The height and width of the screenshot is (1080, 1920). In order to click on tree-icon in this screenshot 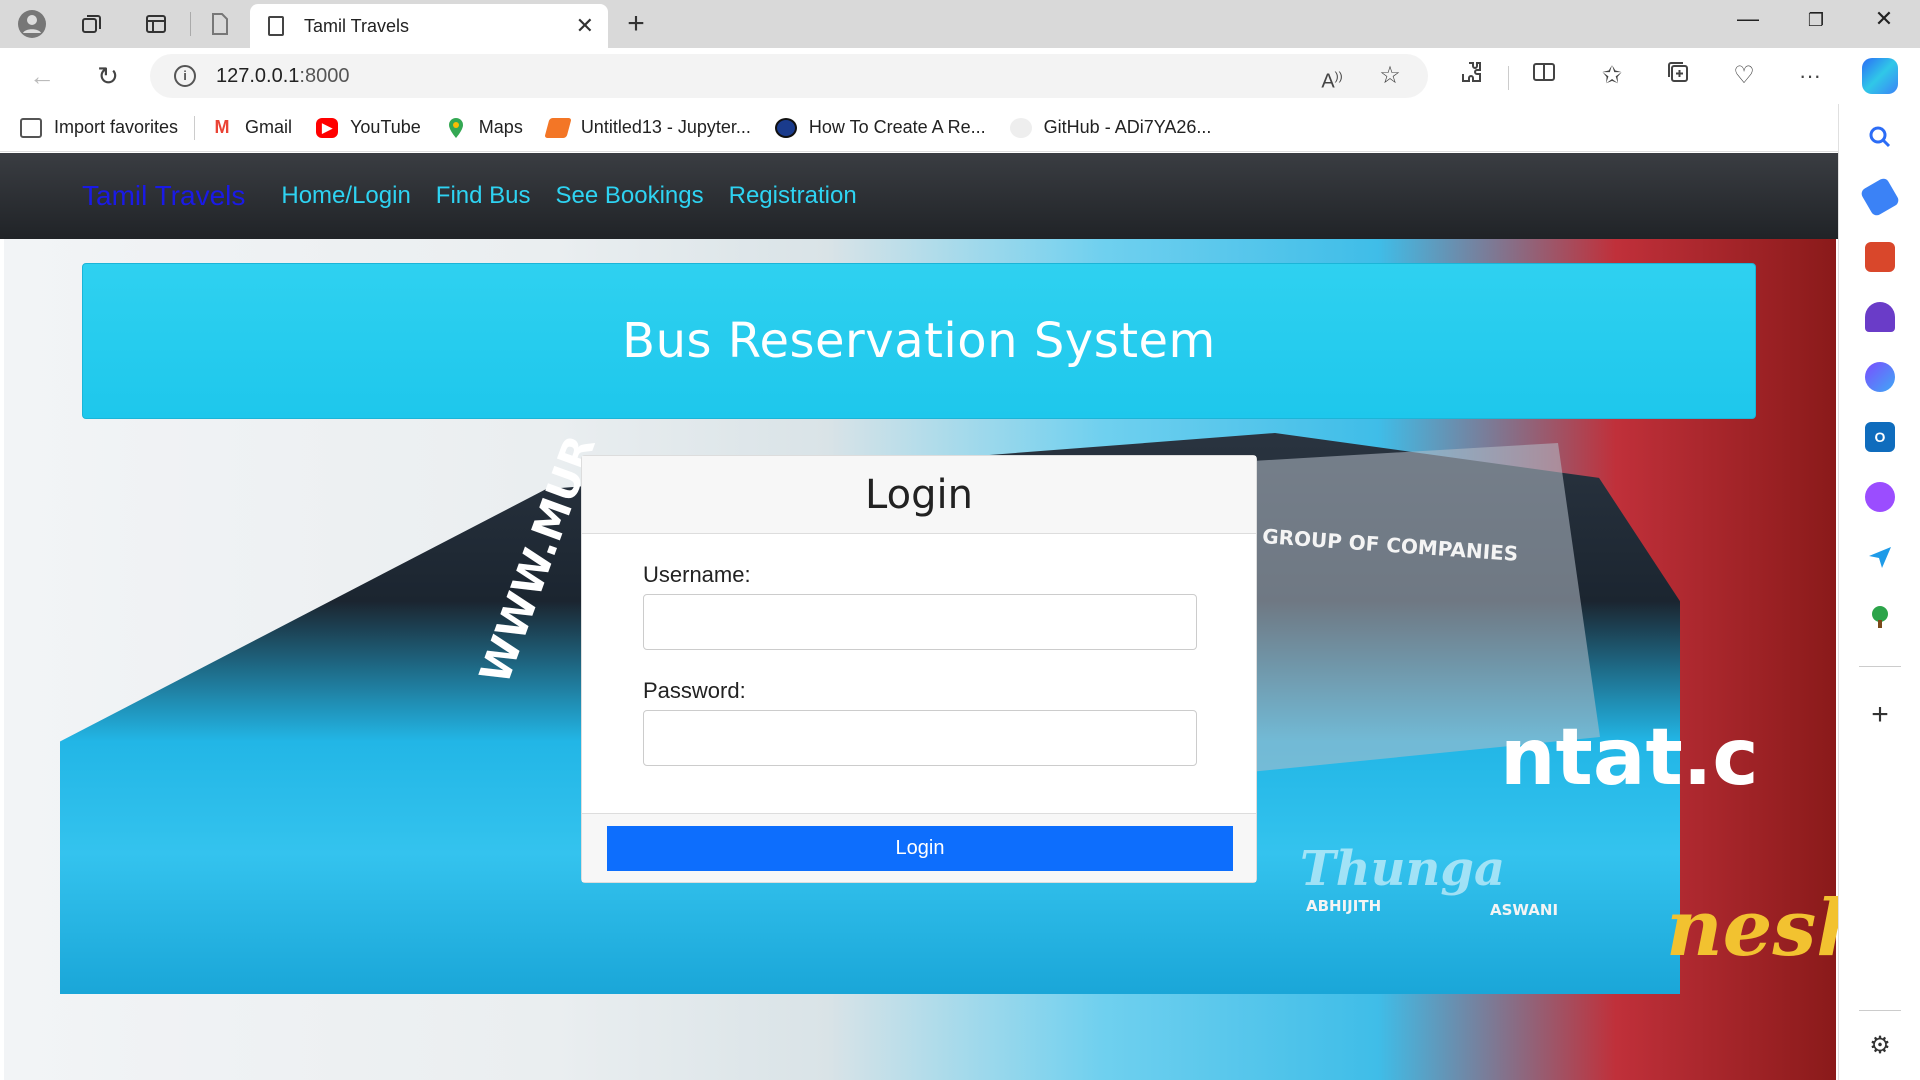, I will do `click(1880, 617)`.